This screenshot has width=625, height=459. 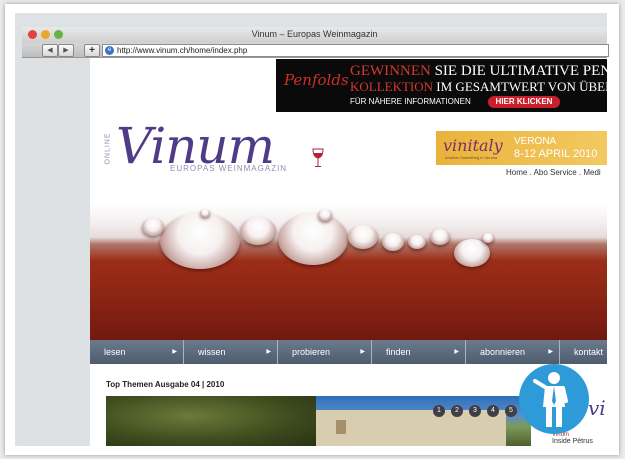 What do you see at coordinates (572, 441) in the screenshot?
I see `side-promo-title: Inside Pétrus` at bounding box center [572, 441].